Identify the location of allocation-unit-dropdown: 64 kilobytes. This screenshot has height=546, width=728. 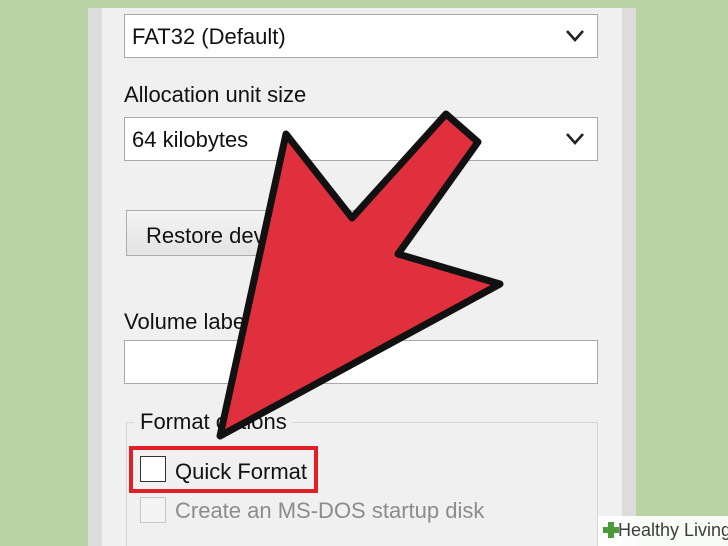
(361, 139).